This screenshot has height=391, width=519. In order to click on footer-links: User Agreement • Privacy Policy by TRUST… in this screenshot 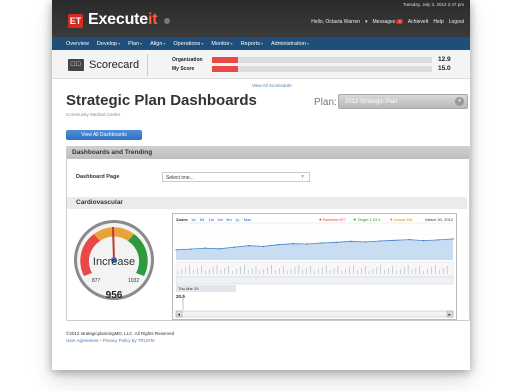, I will do `click(110, 340)`.